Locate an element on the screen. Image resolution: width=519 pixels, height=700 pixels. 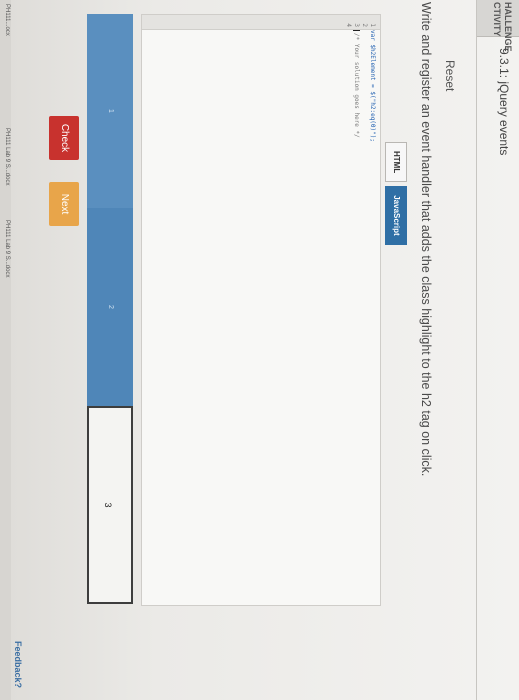
line-number: 1 is located at coordinates (372, 25).